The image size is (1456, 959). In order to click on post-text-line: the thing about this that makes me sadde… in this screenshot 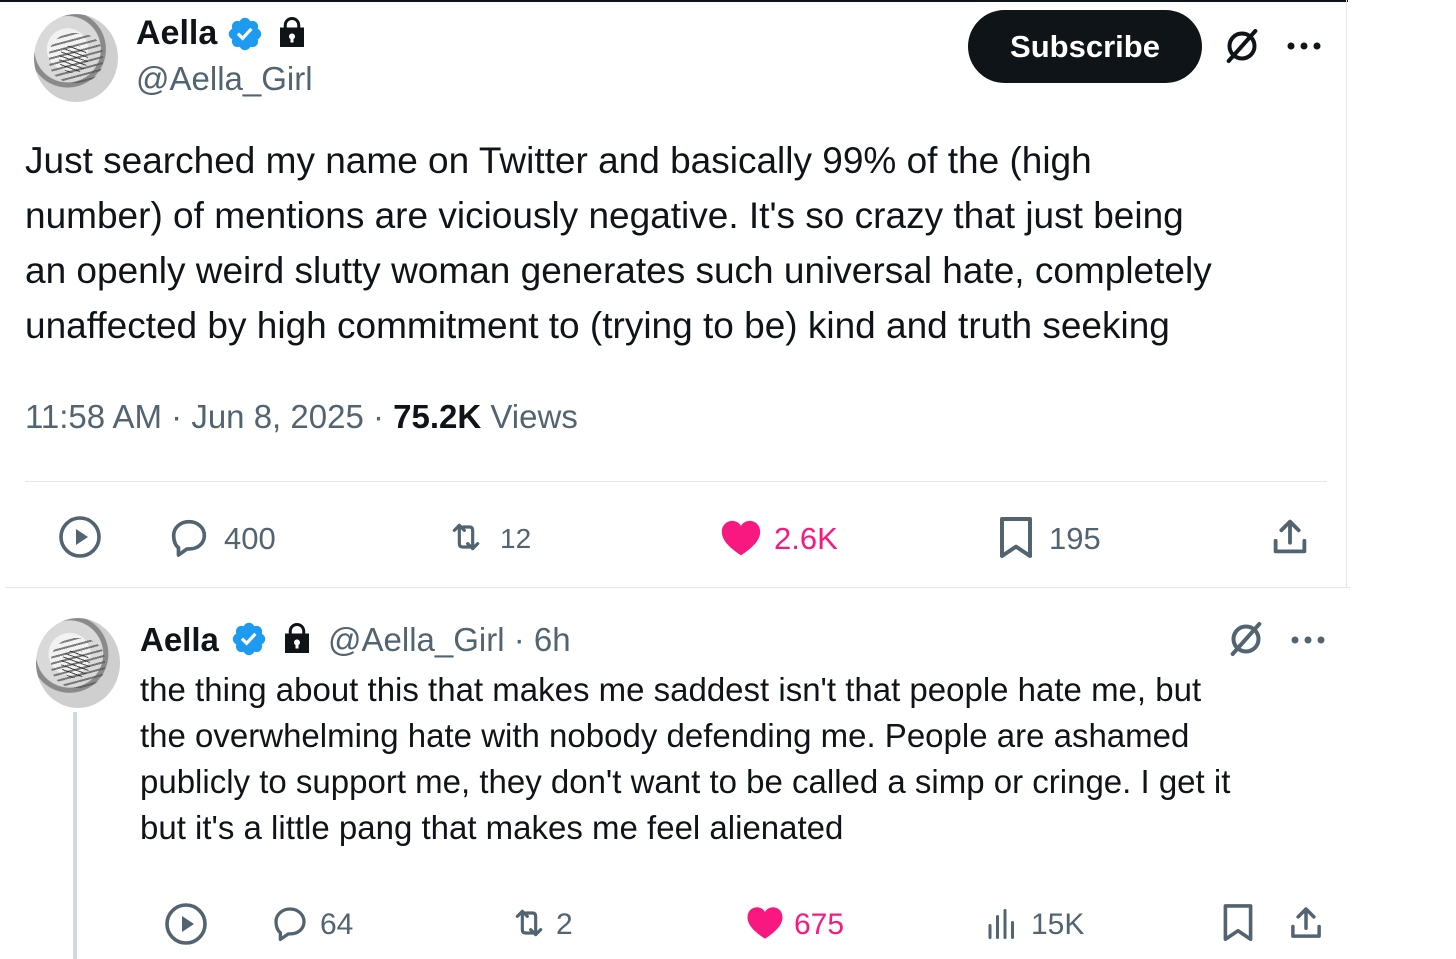, I will do `click(671, 689)`.